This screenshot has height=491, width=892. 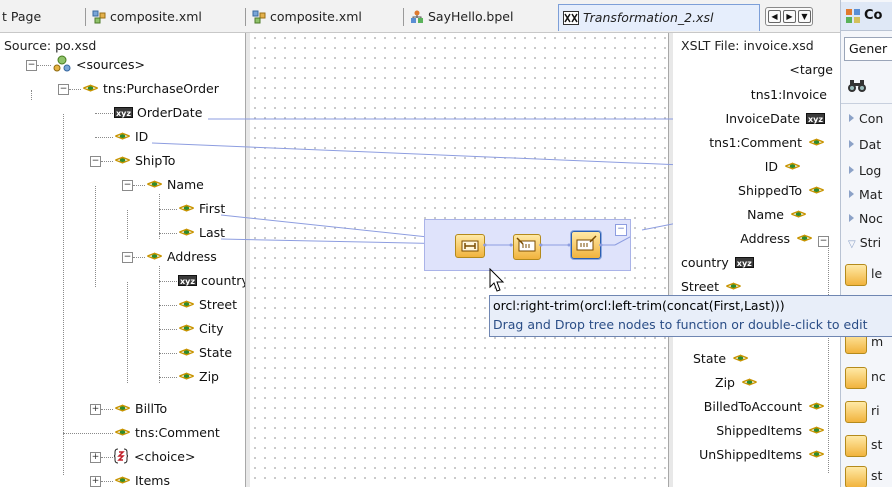 I want to click on right-trim-function-icon, so click(x=856, y=411).